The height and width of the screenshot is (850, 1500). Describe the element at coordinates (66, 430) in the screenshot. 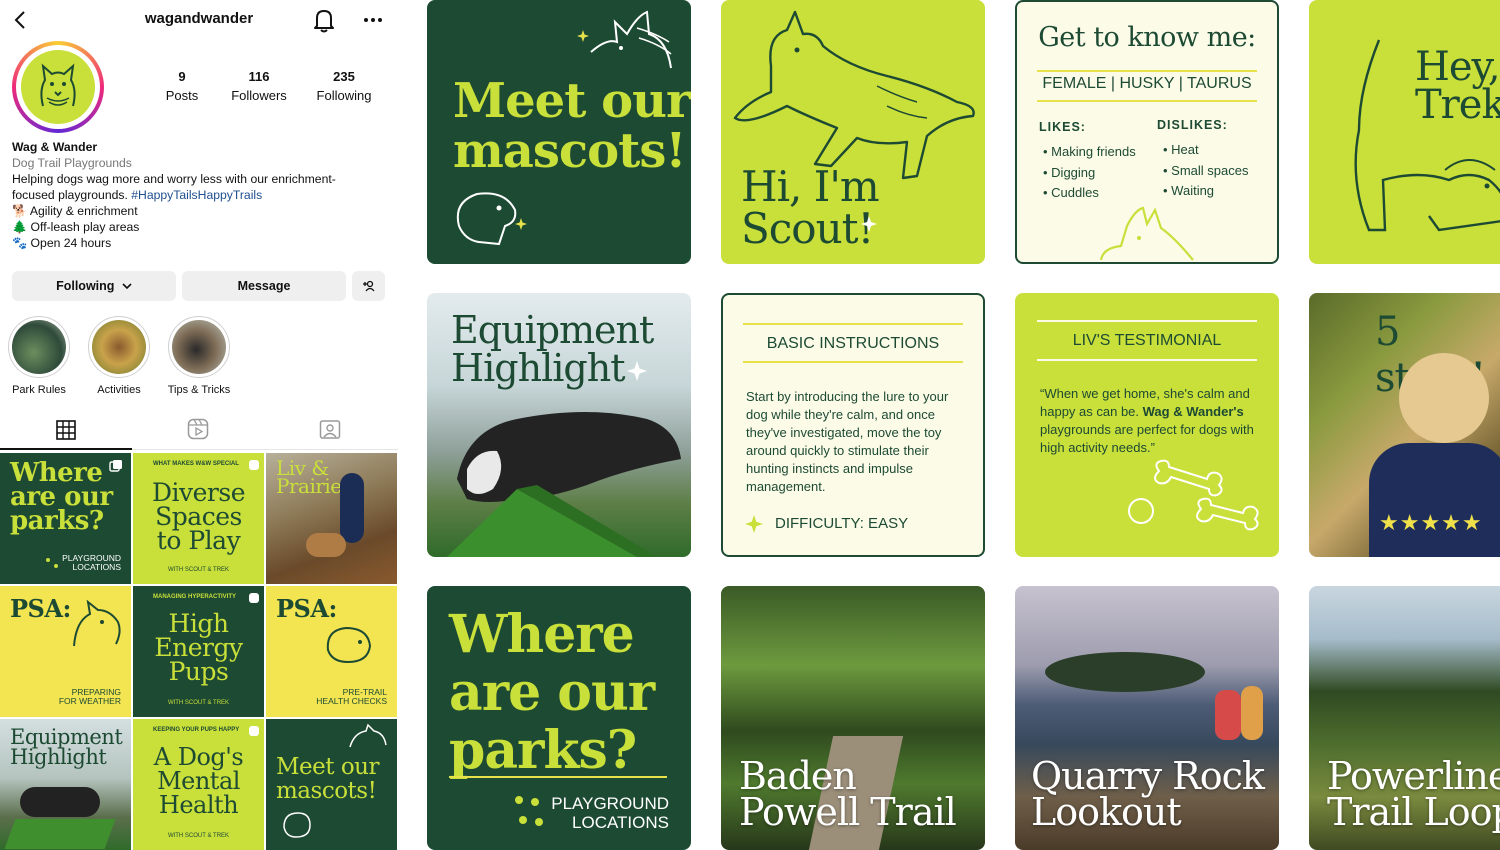

I see `grid-icon` at that location.